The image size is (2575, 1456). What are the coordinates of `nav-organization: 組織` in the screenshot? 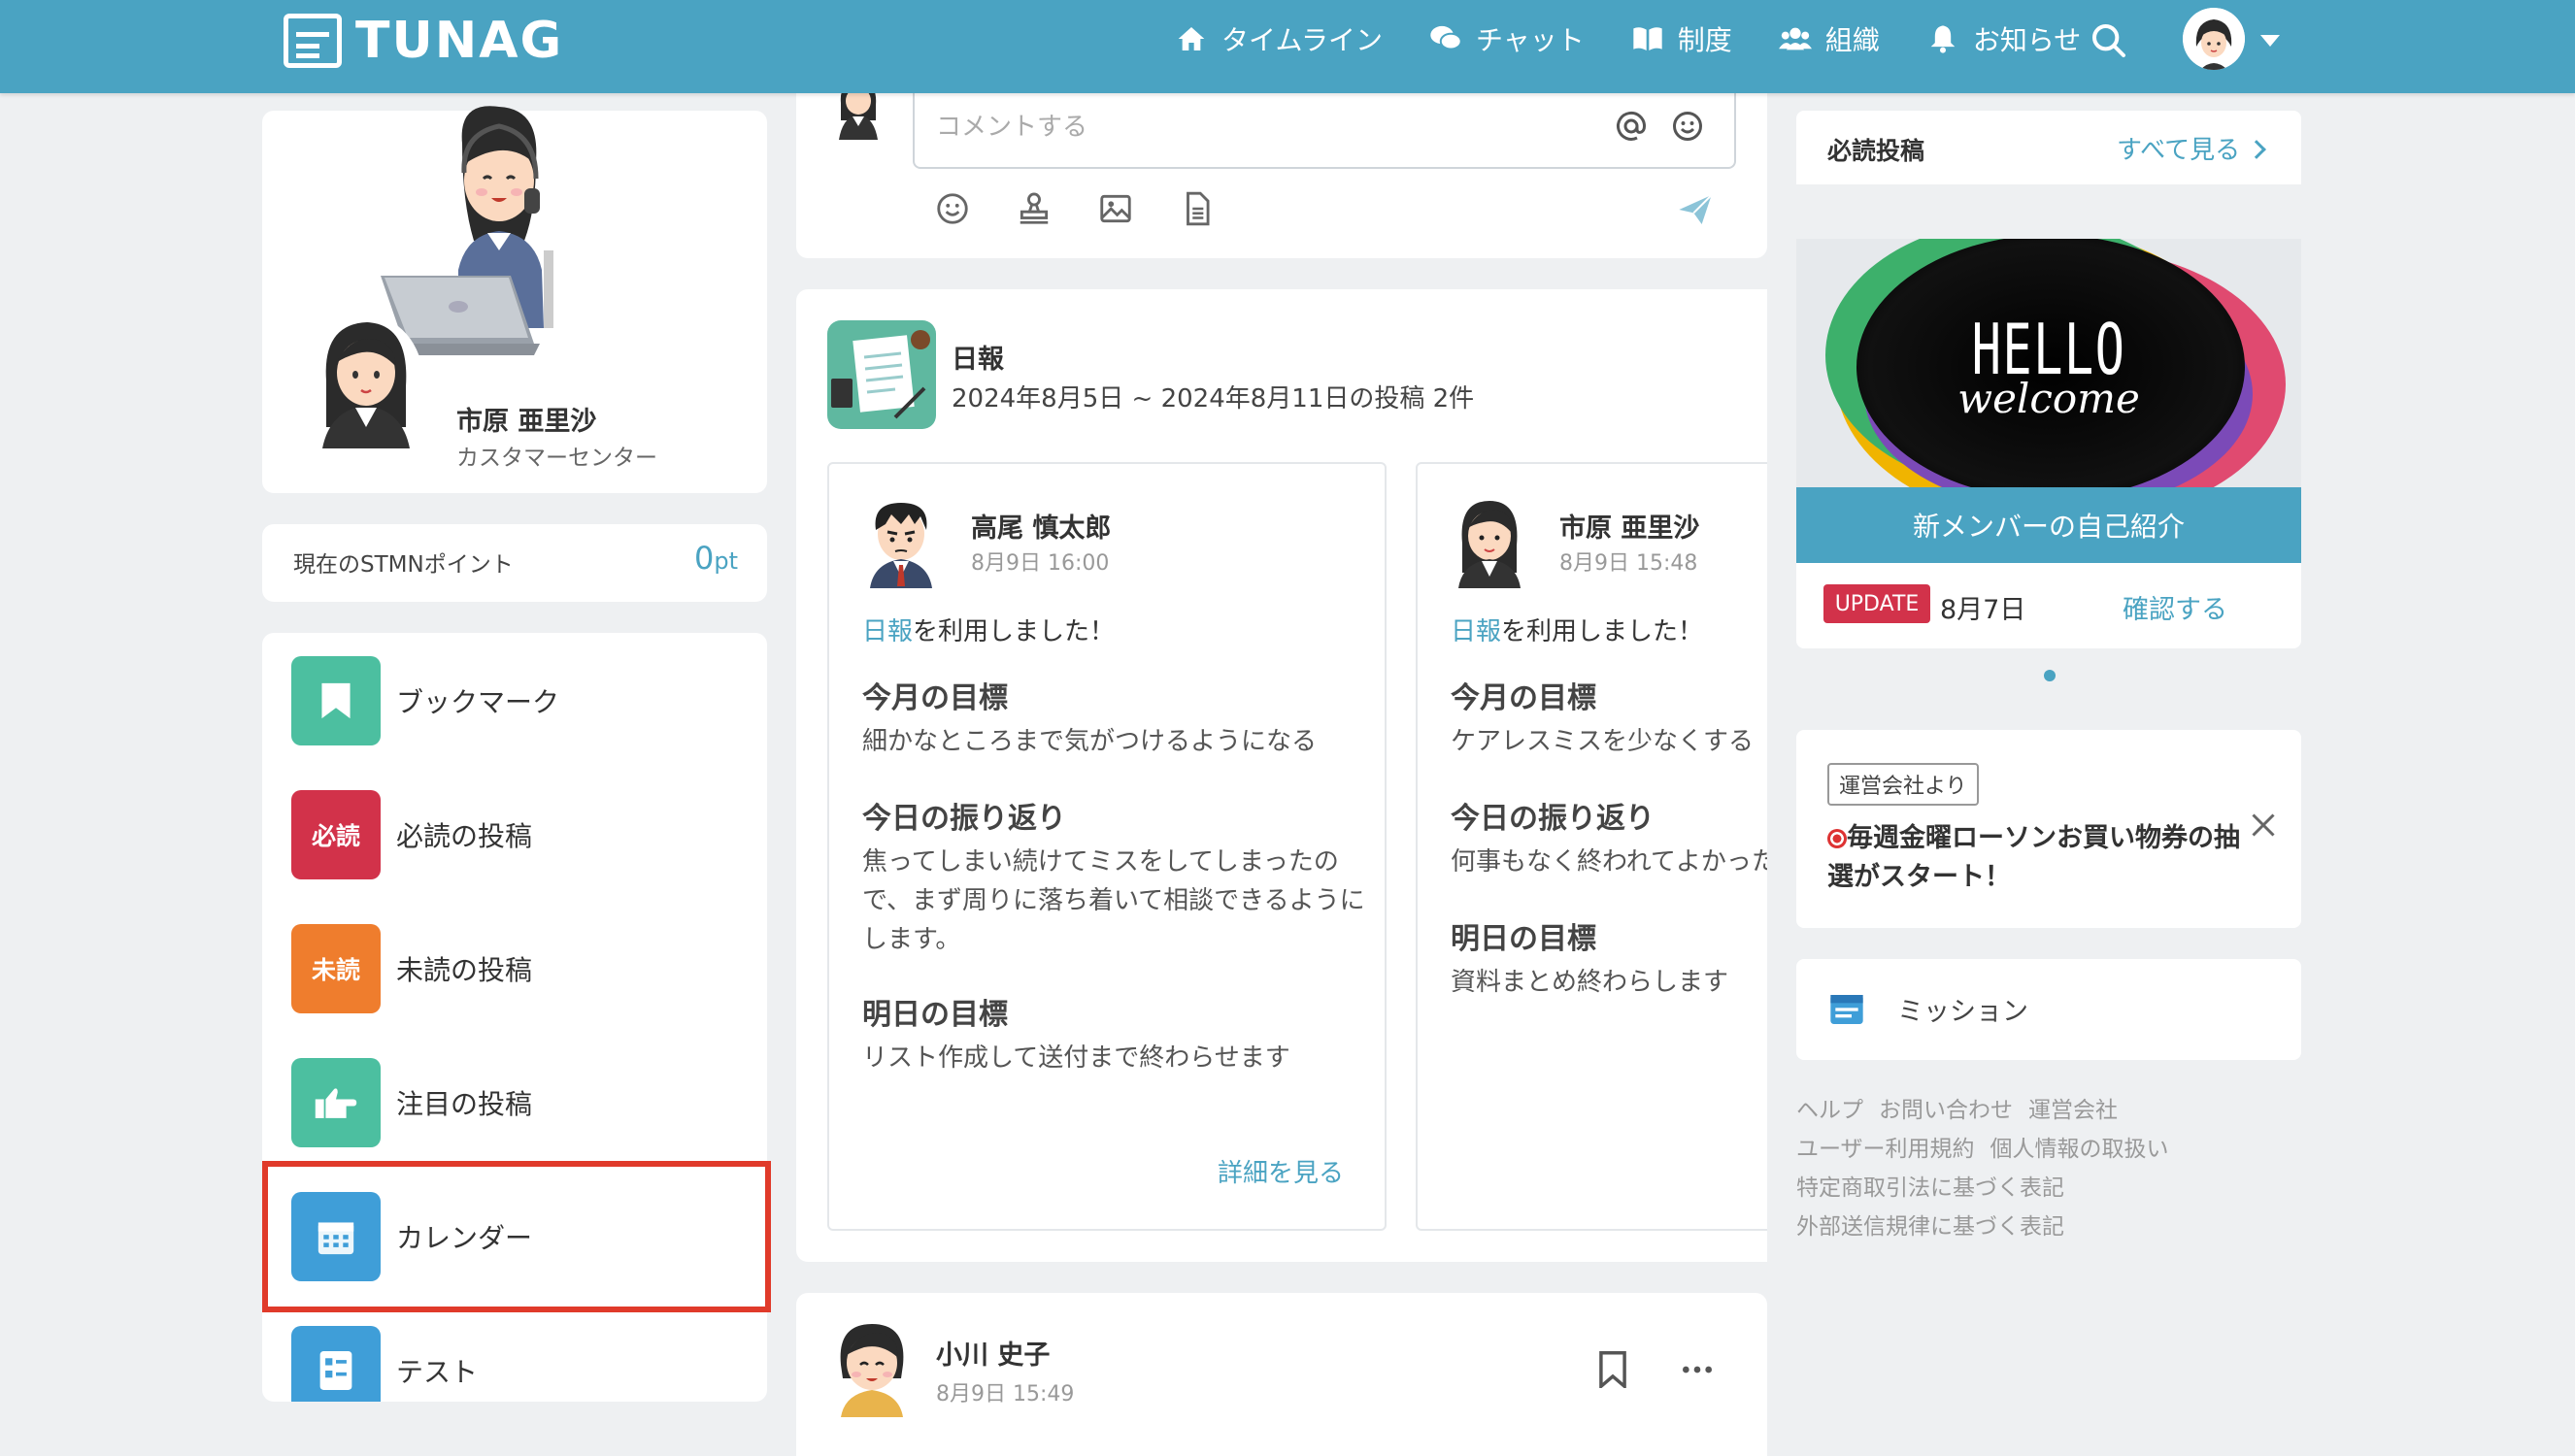 It's located at (1829, 38).